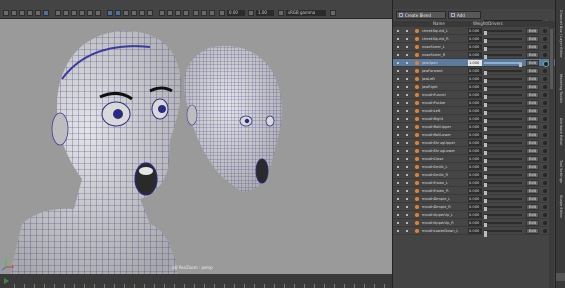 This screenshot has height=288, width=565. Describe the element at coordinates (236, 13) in the screenshot. I see `exposure-field: 0.00` at that location.